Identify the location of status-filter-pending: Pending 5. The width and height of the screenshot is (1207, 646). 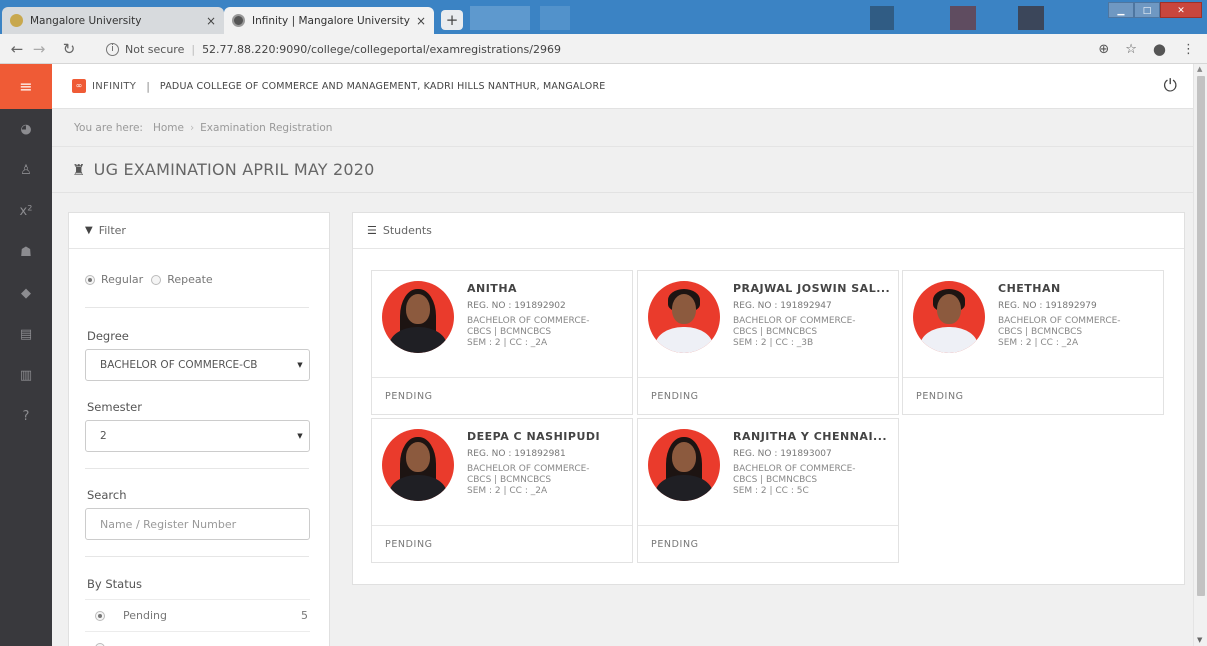
(197, 615).